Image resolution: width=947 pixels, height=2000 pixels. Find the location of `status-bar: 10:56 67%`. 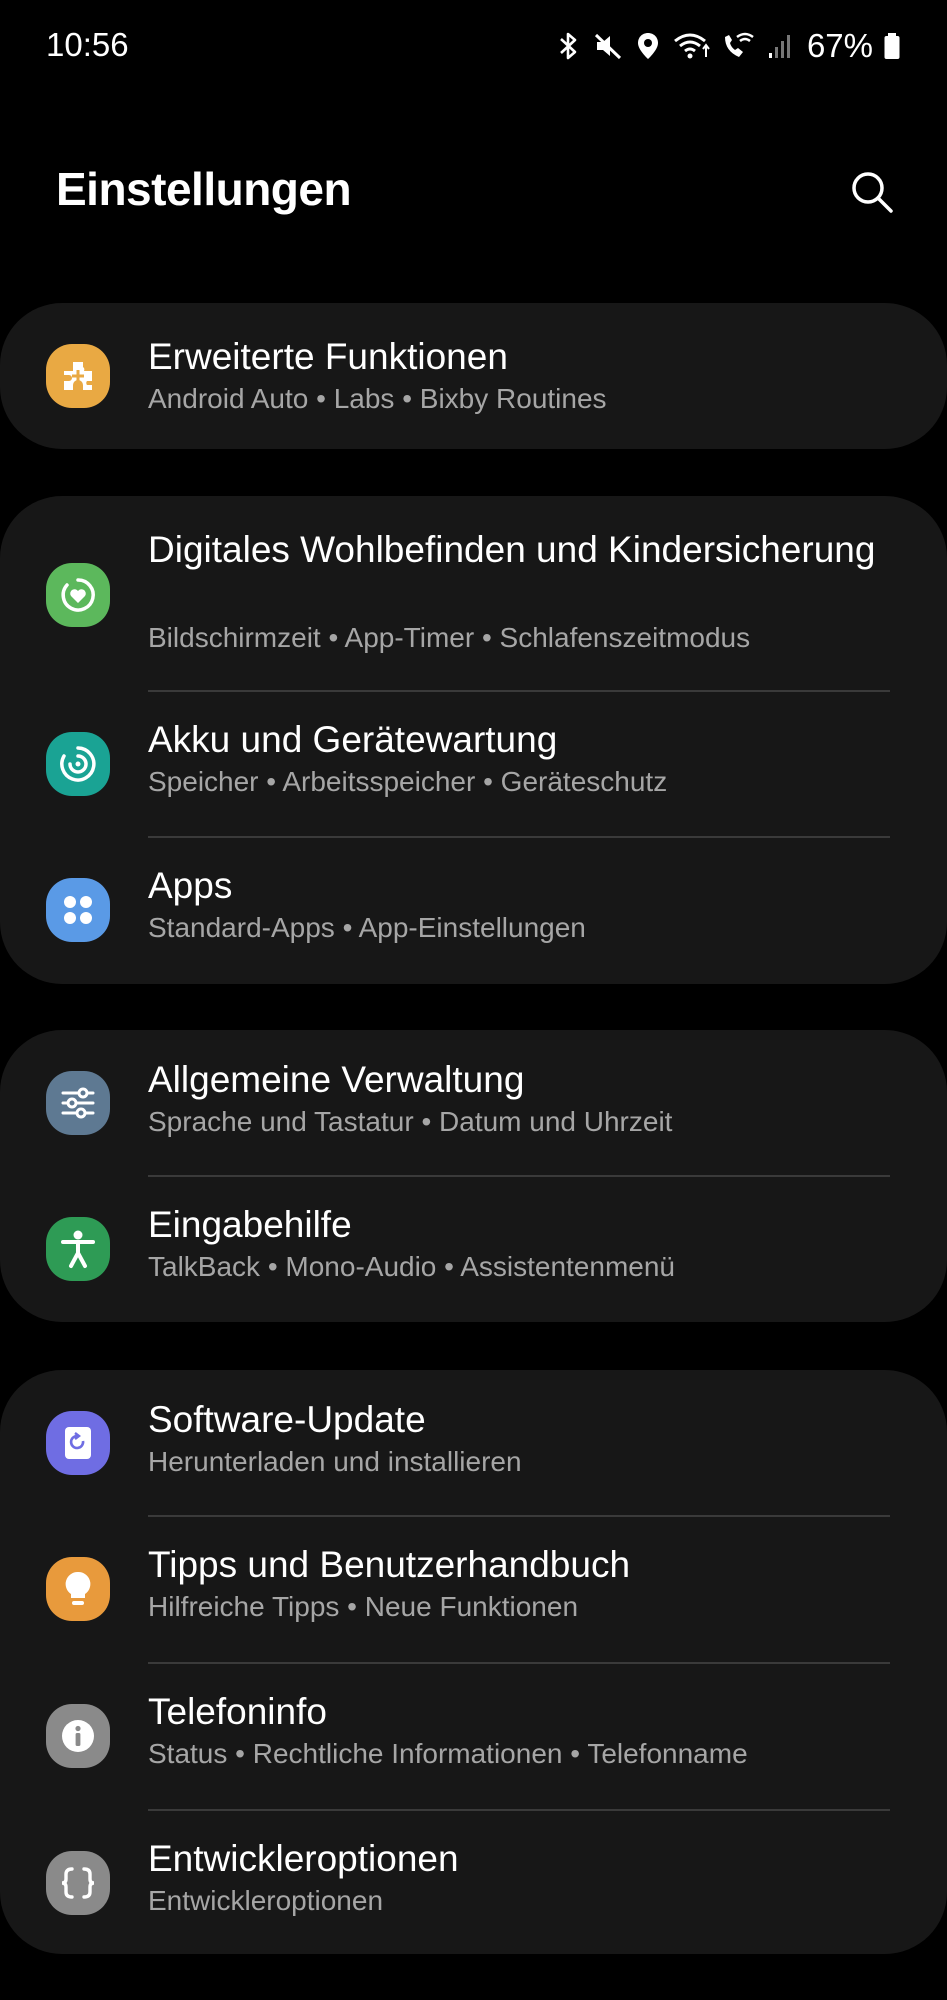

status-bar: 10:56 67% is located at coordinates (473, 45).